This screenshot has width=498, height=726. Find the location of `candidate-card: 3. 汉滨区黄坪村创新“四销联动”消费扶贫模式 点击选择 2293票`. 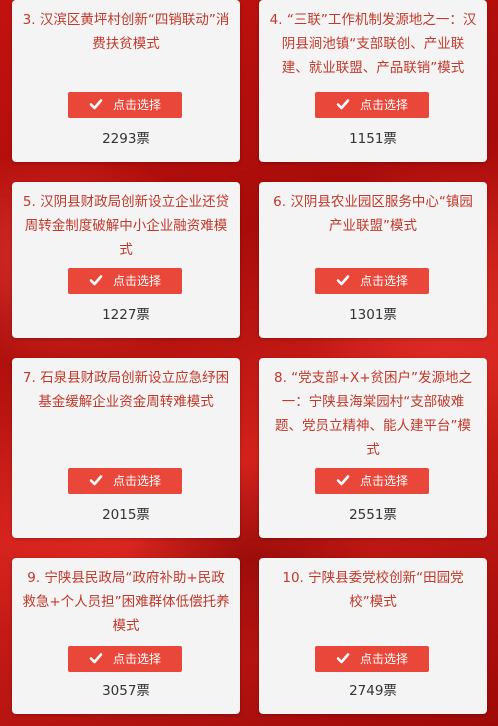

candidate-card: 3. 汉滨区黄坪村创新“四销联动”消费扶贫模式 点击选择 2293票 is located at coordinates (126, 81).